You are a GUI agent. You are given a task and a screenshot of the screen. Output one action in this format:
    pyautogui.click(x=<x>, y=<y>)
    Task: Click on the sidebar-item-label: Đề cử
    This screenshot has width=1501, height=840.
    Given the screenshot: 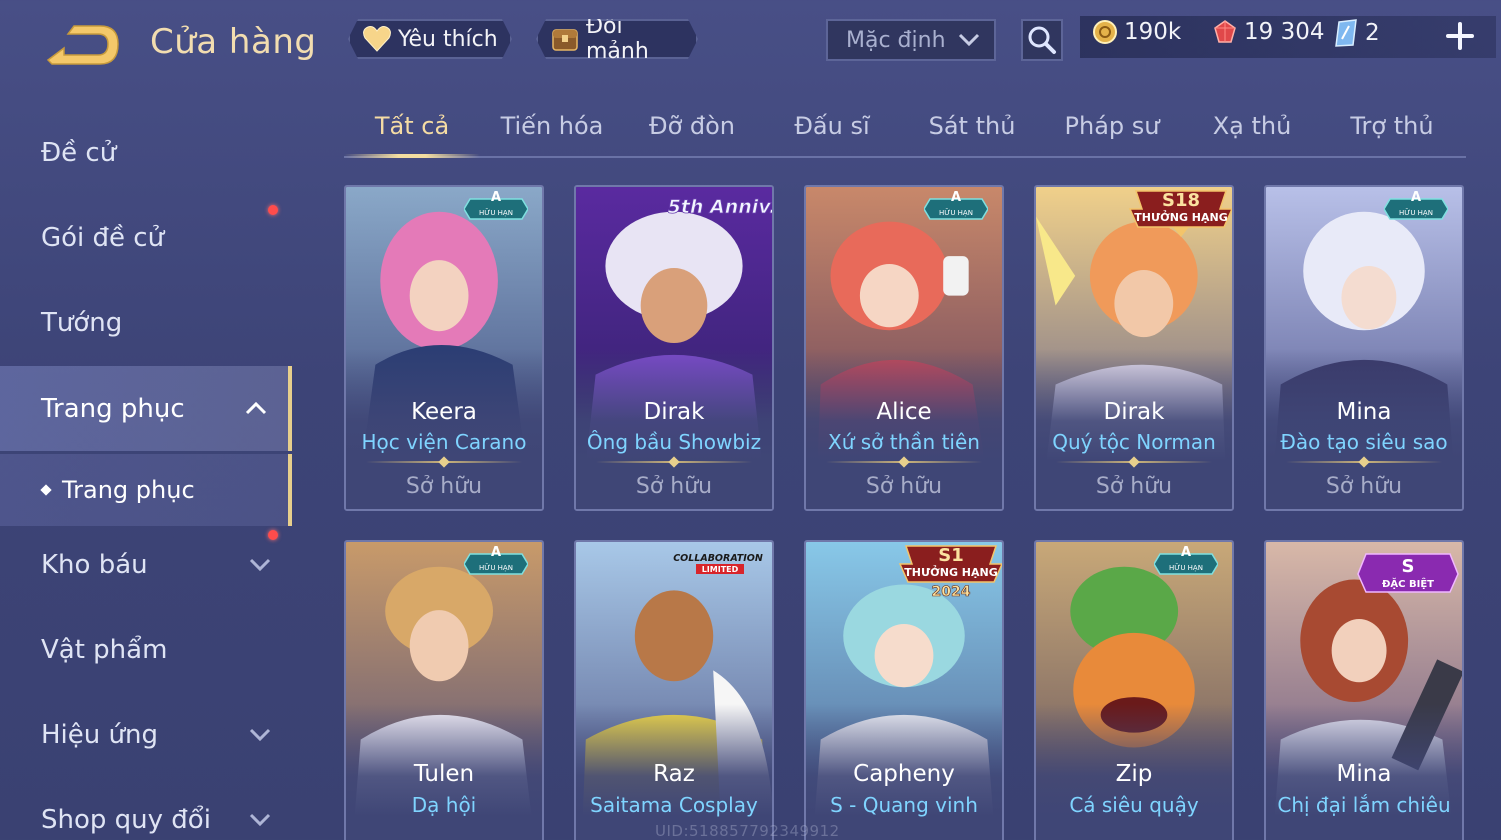 What is the action you would take?
    pyautogui.click(x=79, y=152)
    